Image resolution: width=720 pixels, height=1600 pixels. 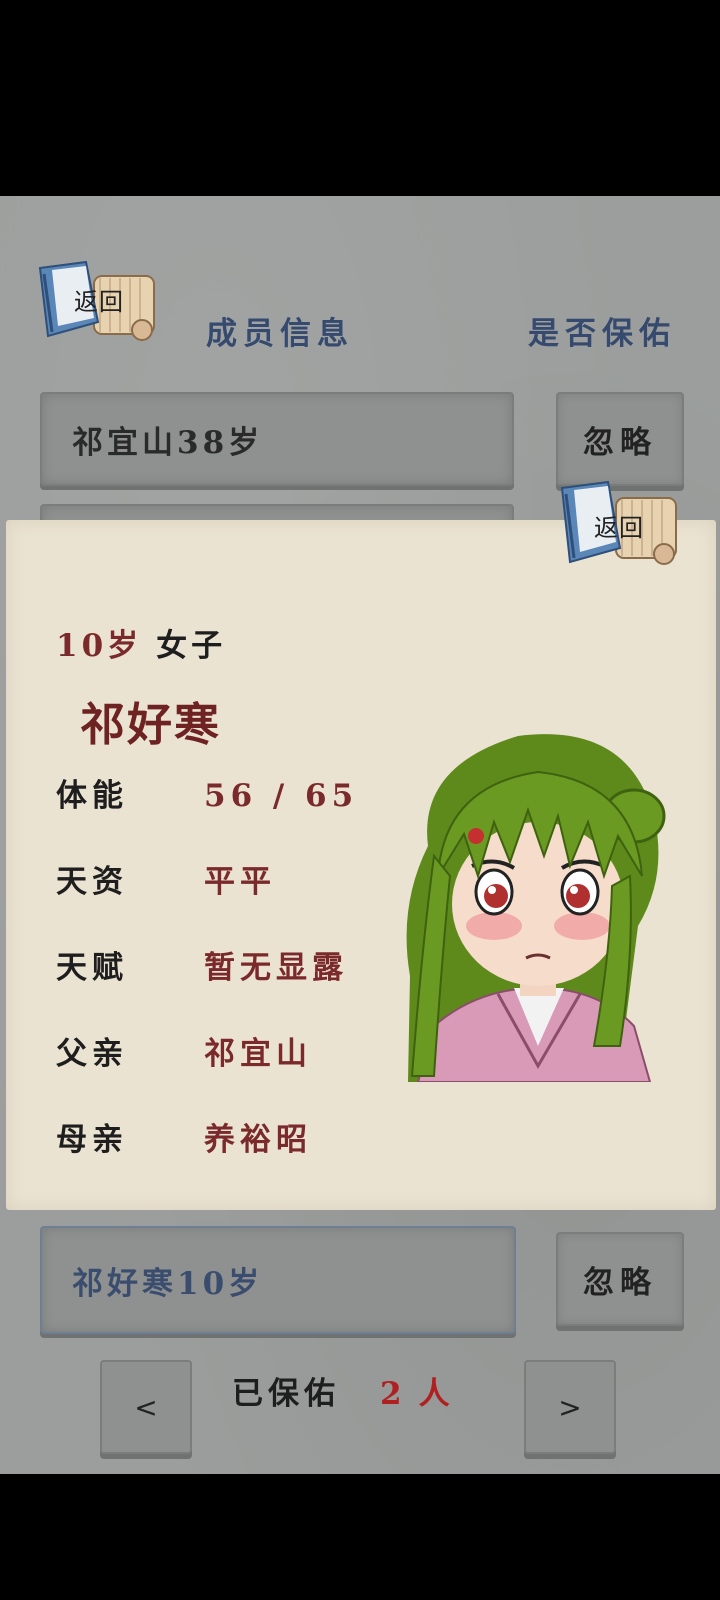 I want to click on age-text: 10岁, so click(x=99, y=646).